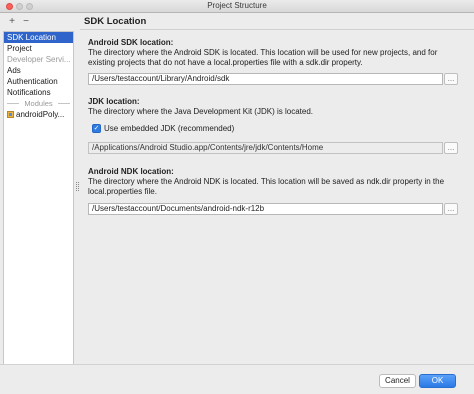 The height and width of the screenshot is (394, 474). I want to click on ok-button: OK, so click(437, 381).